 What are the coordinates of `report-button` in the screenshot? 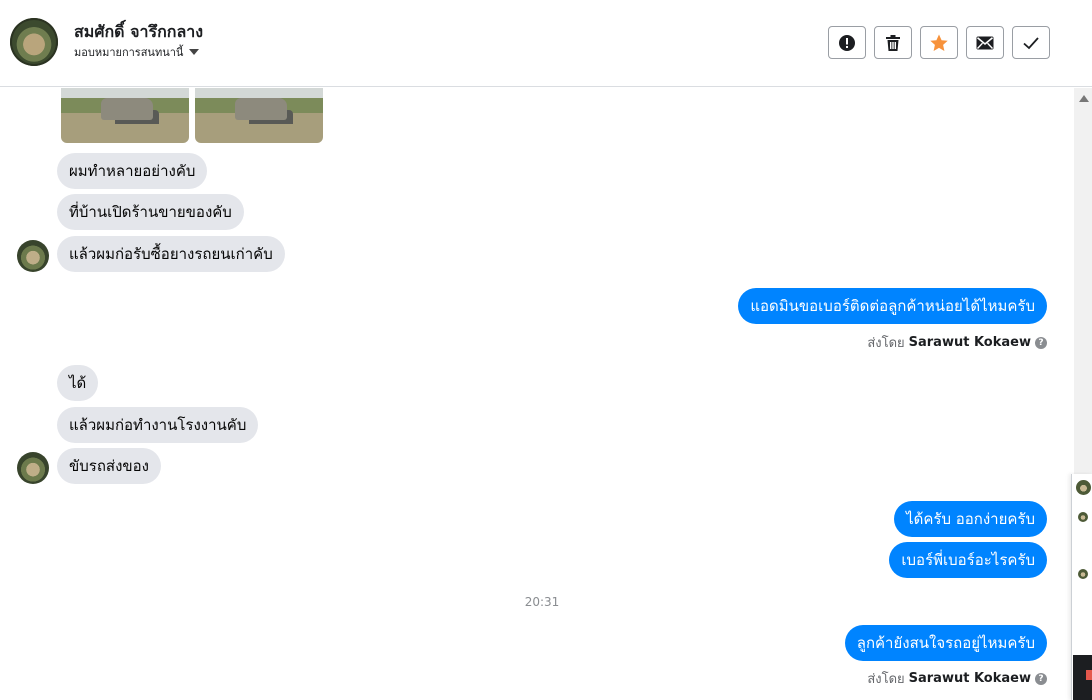 It's located at (847, 42).